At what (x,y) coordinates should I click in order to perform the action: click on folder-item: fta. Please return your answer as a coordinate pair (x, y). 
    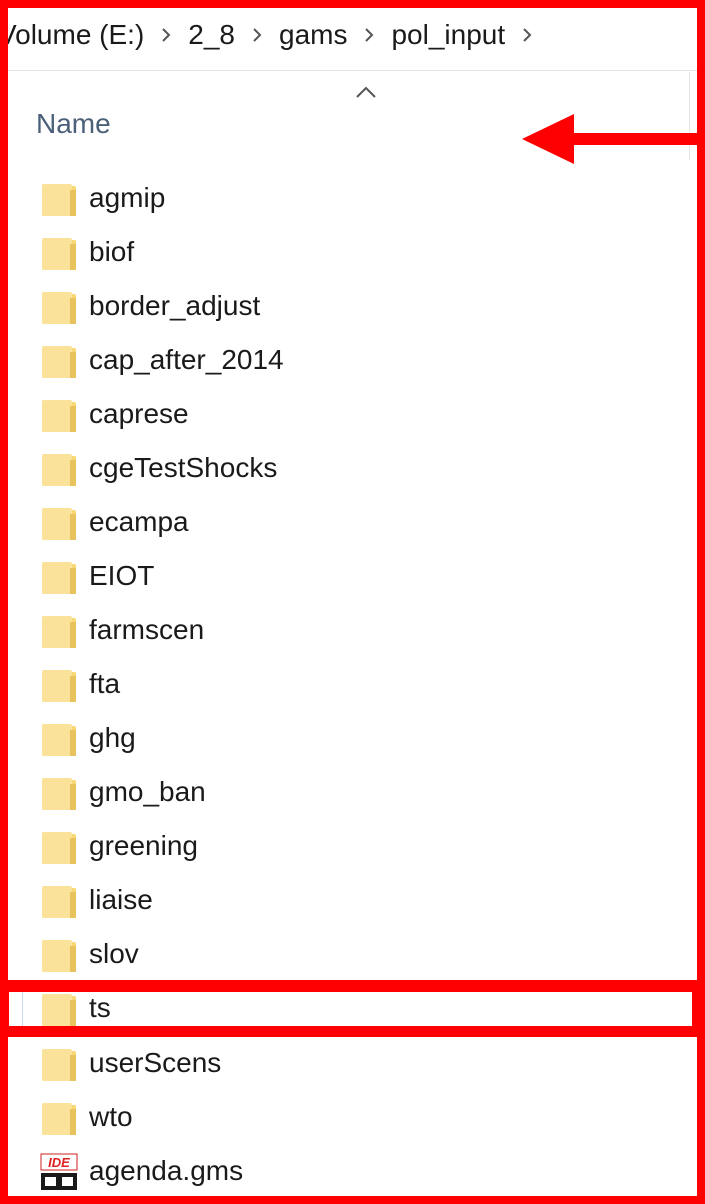
    Looking at the image, I should click on (352, 685).